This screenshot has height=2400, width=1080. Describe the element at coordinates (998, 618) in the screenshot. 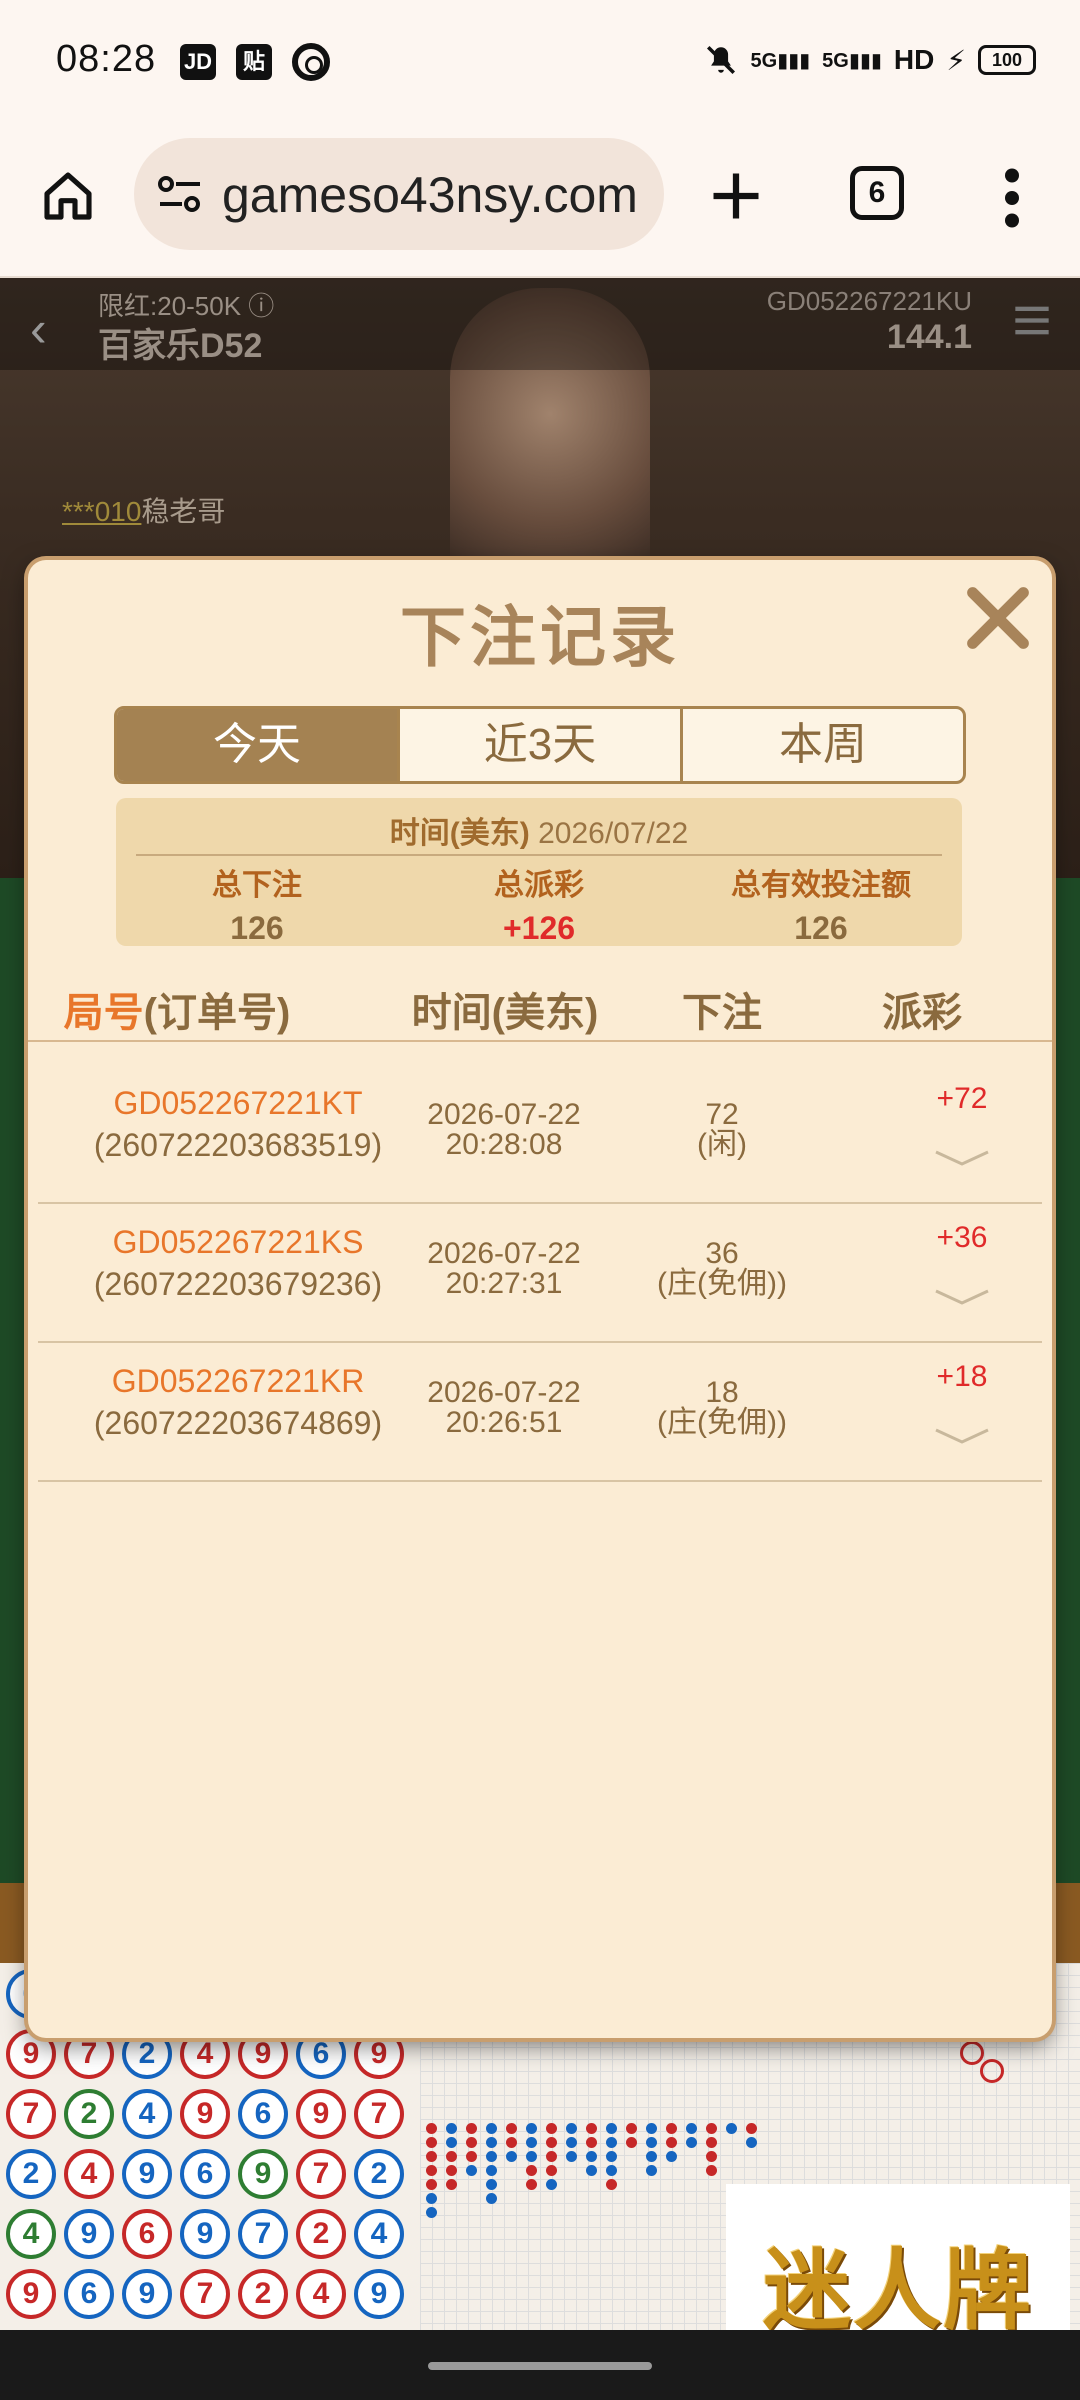

I see `close-icon` at that location.